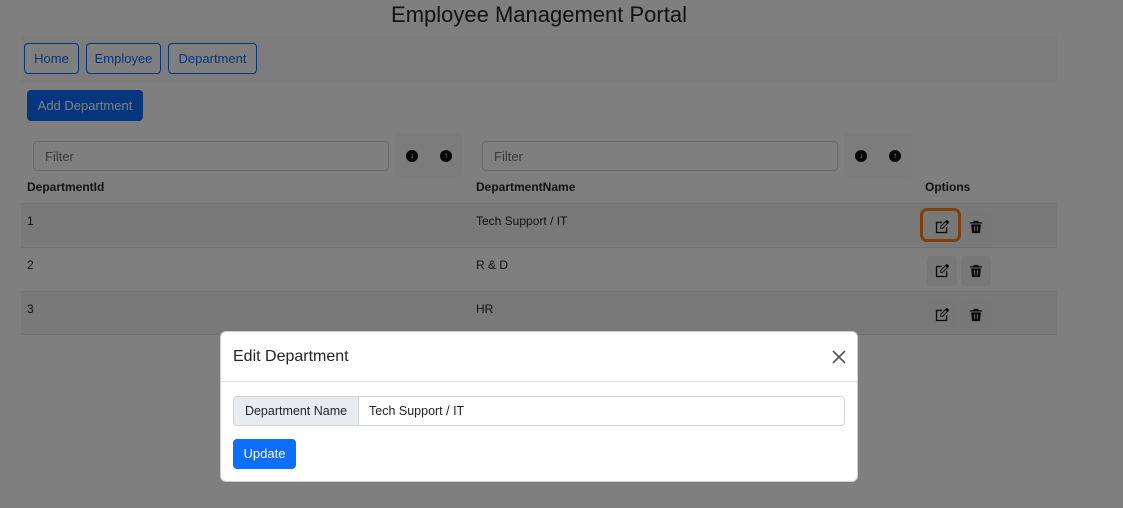 Image resolution: width=1123 pixels, height=508 pixels. Describe the element at coordinates (601, 411) in the screenshot. I see `department-name-input` at that location.